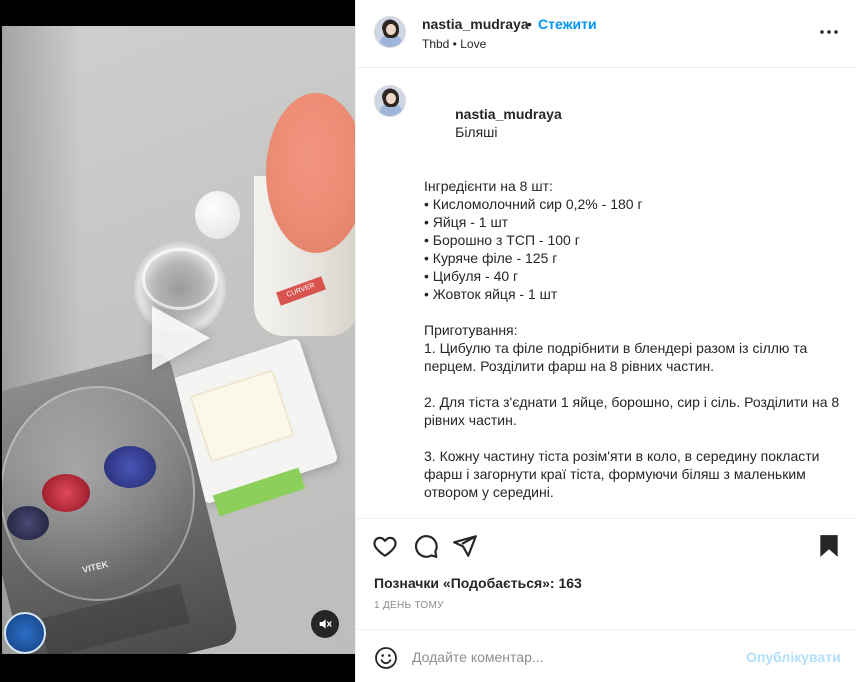 The height and width of the screenshot is (682, 856). I want to click on comment-bar: Опублікувати, so click(606, 655).